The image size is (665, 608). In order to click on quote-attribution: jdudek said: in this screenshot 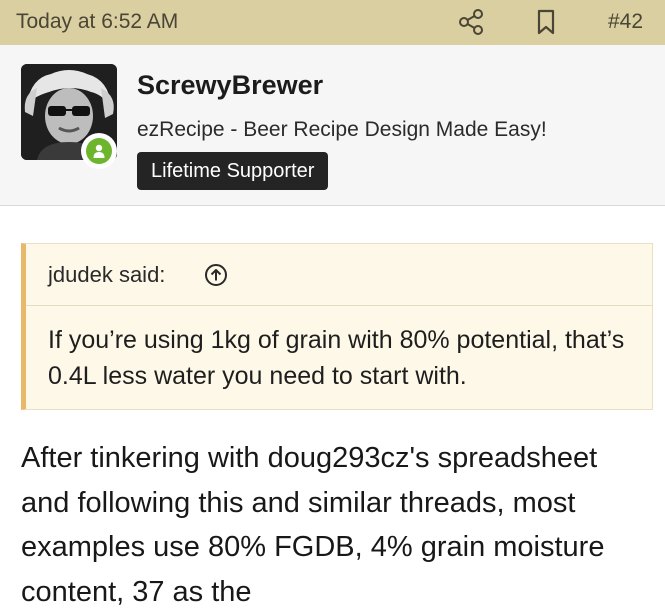, I will do `click(107, 274)`.